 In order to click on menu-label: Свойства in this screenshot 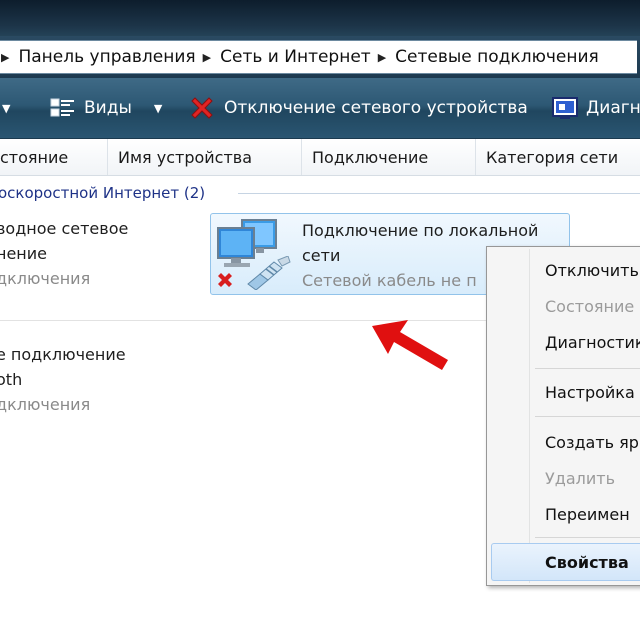, I will do `click(587, 562)`.